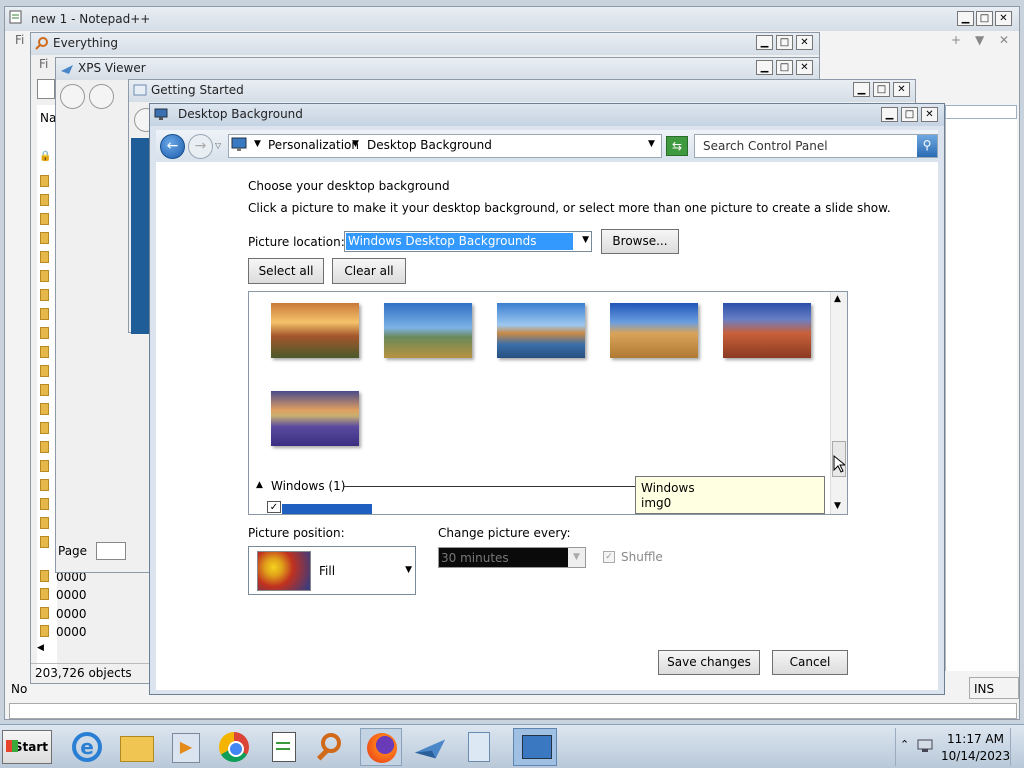 The image size is (1024, 768). Describe the element at coordinates (234, 747) in the screenshot. I see `chrome-icon` at that location.